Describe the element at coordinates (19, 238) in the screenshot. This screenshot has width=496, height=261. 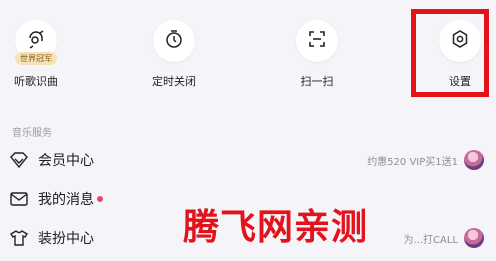
I see `tshirt-icon` at that location.